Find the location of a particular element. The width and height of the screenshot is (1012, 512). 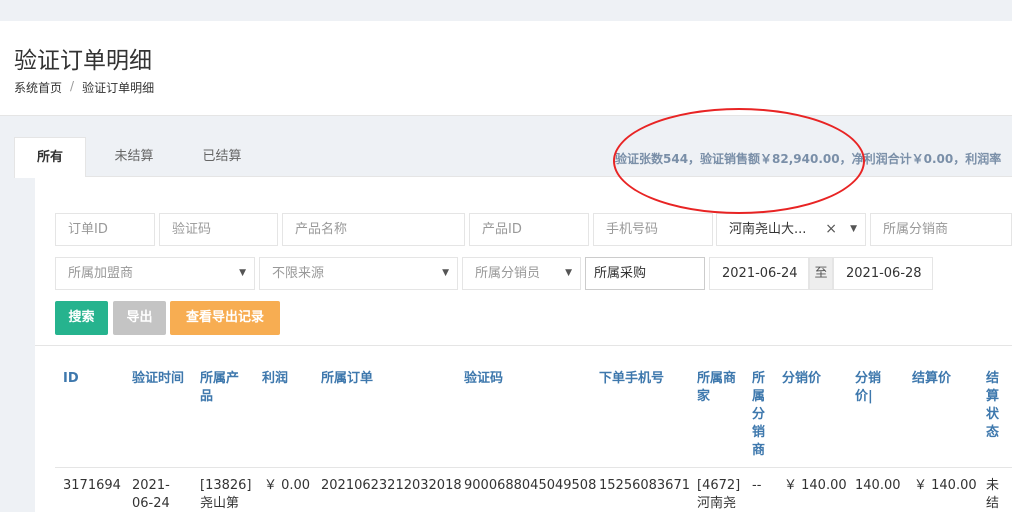

top-strip is located at coordinates (506, 10).